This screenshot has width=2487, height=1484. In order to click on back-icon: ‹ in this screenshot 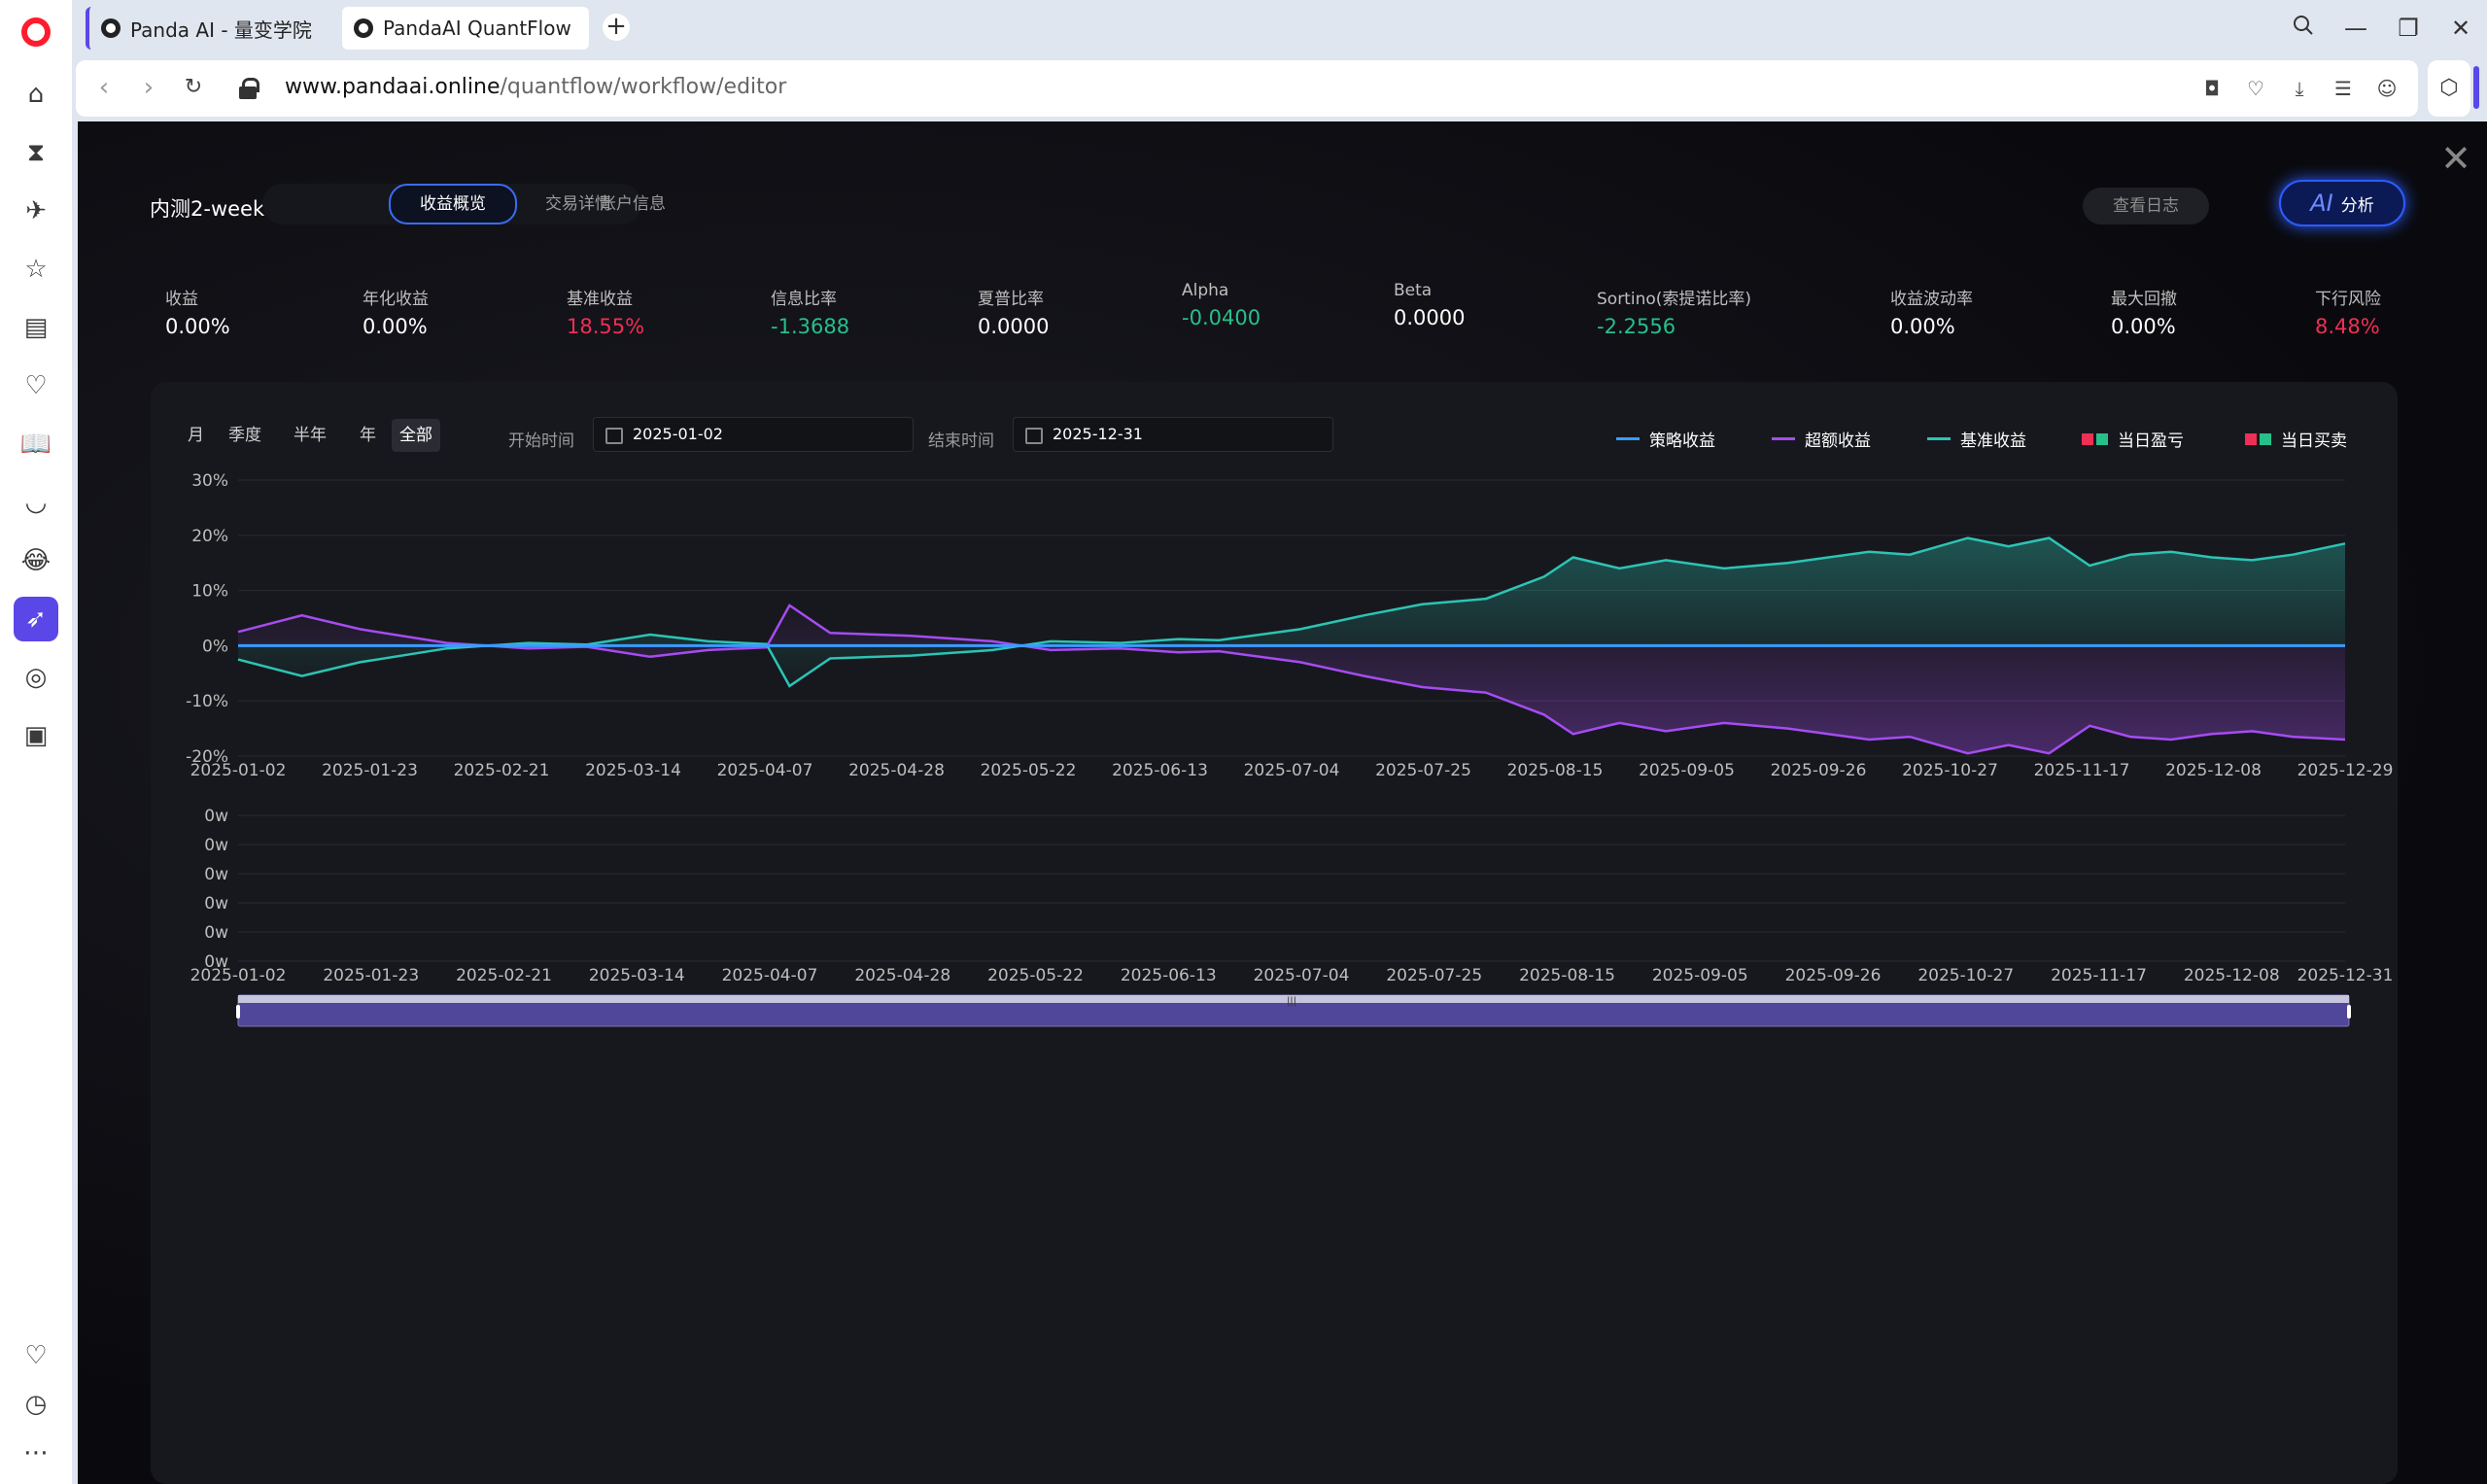, I will do `click(104, 88)`.